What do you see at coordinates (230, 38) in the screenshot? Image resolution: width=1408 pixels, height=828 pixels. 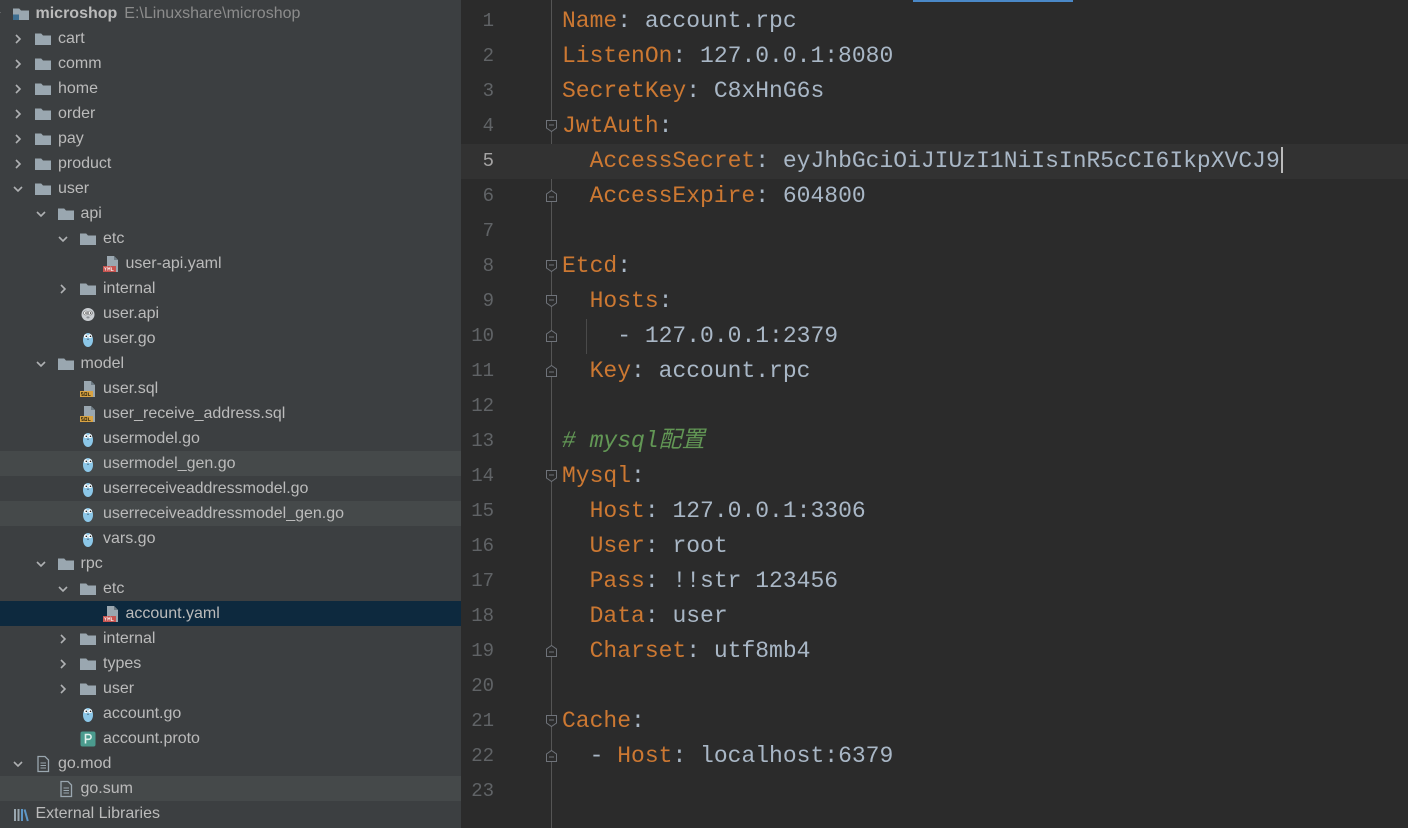 I see `tree-item-cart: cart` at bounding box center [230, 38].